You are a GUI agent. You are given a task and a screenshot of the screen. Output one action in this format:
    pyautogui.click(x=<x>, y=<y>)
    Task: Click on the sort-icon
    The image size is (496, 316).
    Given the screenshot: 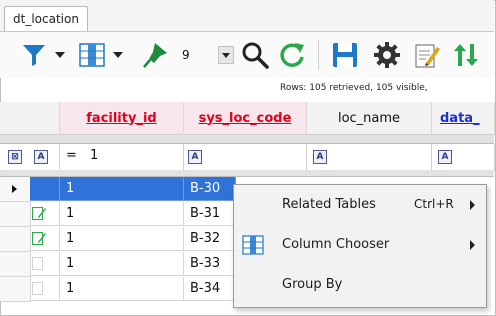 What is the action you would take?
    pyautogui.click(x=466, y=55)
    